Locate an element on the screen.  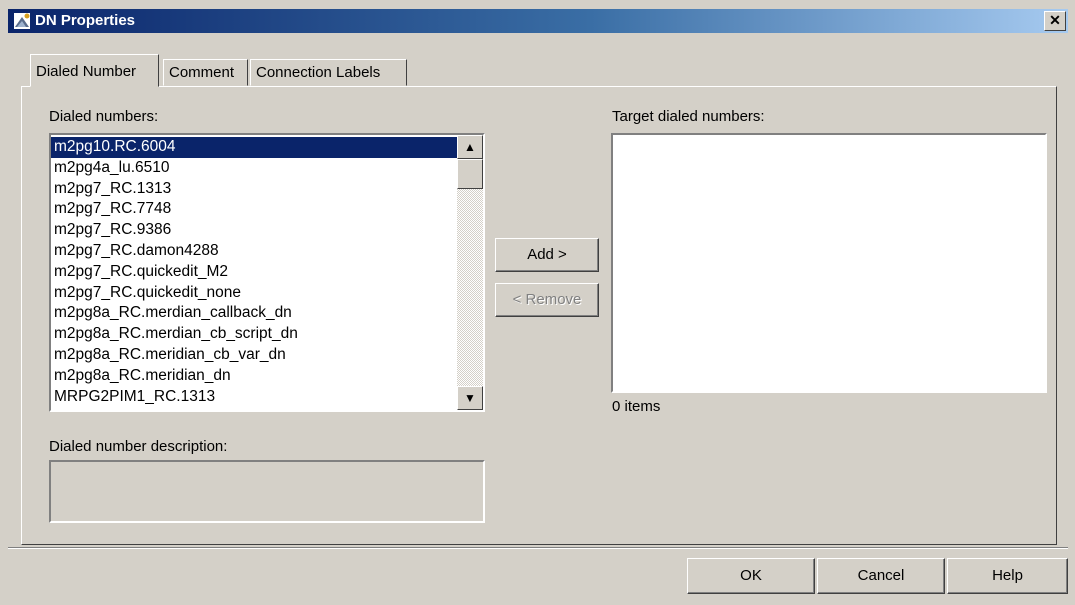
help-button-label: Help is located at coordinates (1007, 575).